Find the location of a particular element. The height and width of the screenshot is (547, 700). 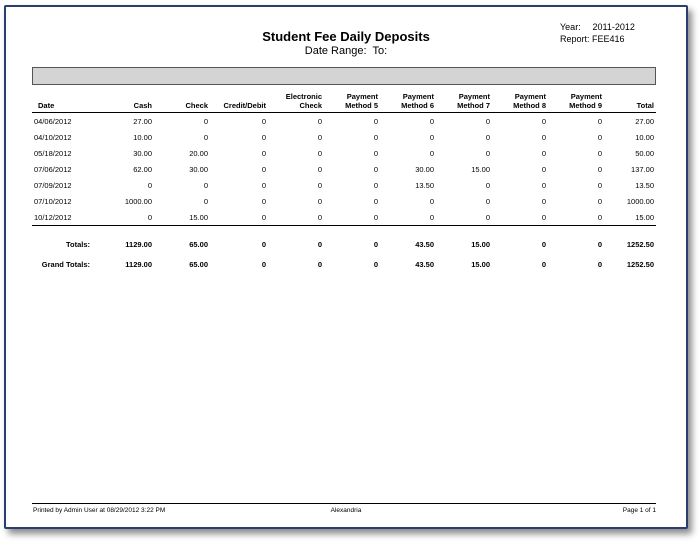

report-label: Report: is located at coordinates (575, 39).